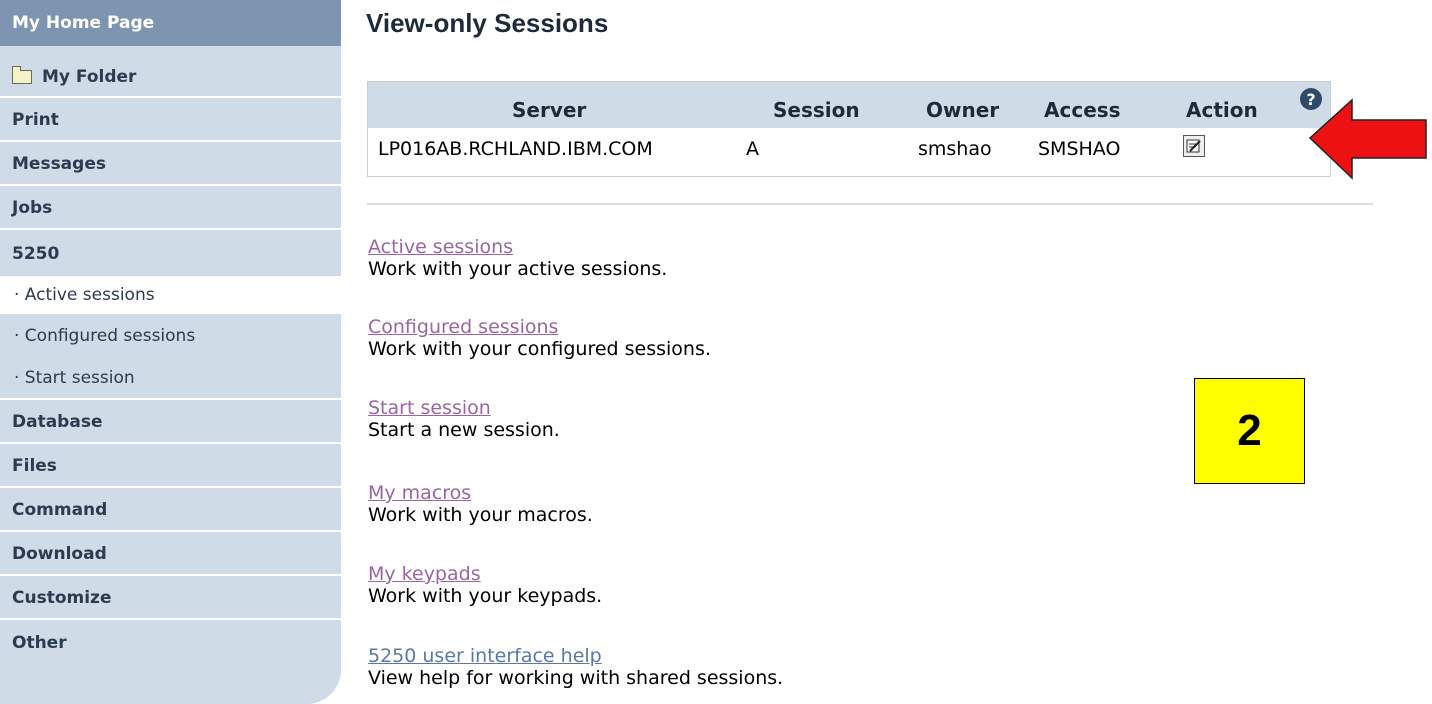  Describe the element at coordinates (485, 596) in the screenshot. I see `link-description: Work with your keypads.` at that location.